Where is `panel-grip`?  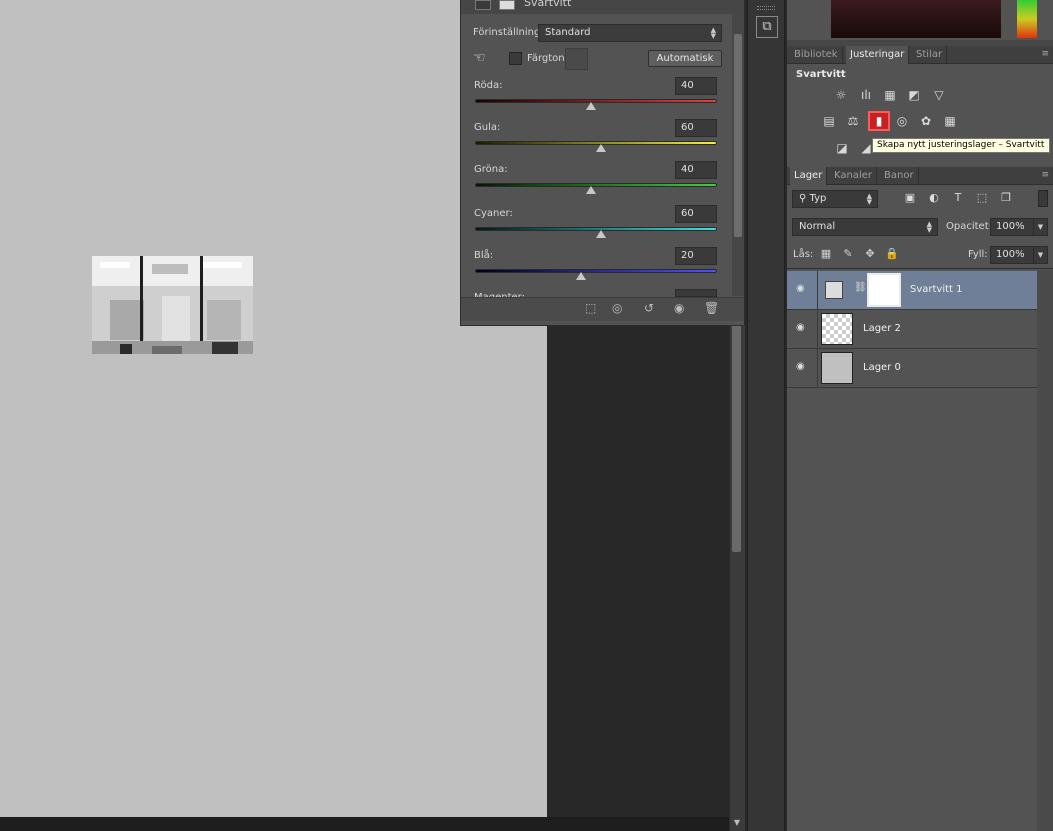
panel-grip is located at coordinates (766, 8).